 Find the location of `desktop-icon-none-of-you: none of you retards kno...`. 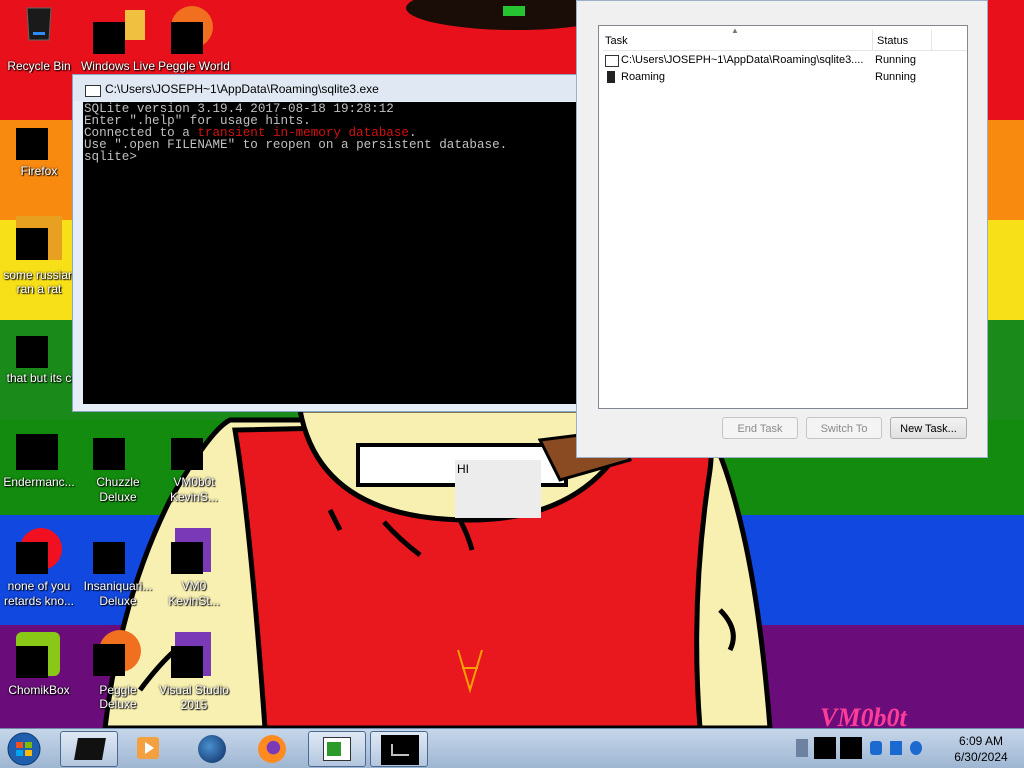

desktop-icon-none-of-you: none of you retards kno... is located at coordinates (39, 568).